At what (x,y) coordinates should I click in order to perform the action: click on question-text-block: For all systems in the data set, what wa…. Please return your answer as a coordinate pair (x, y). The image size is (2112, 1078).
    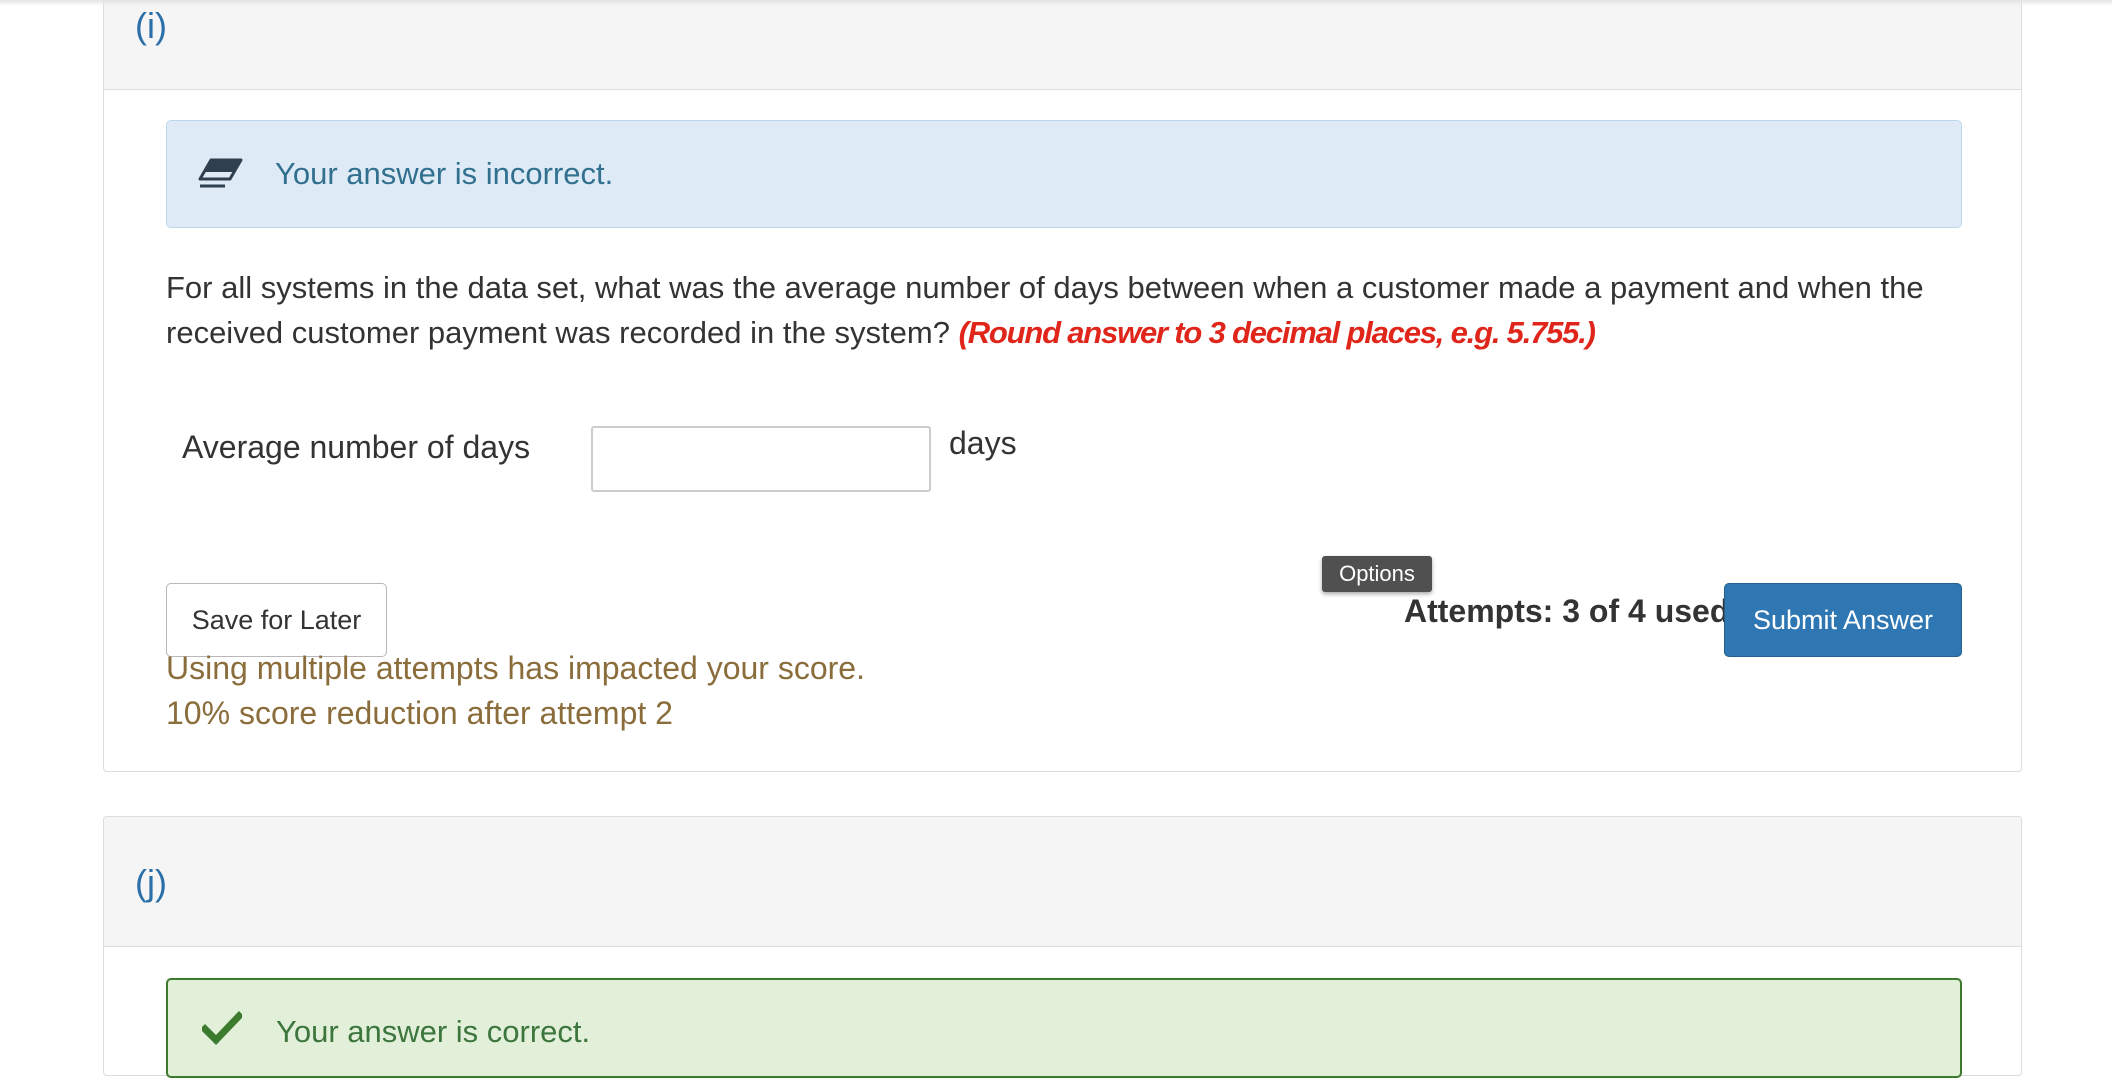
    Looking at the image, I should click on (1066, 310).